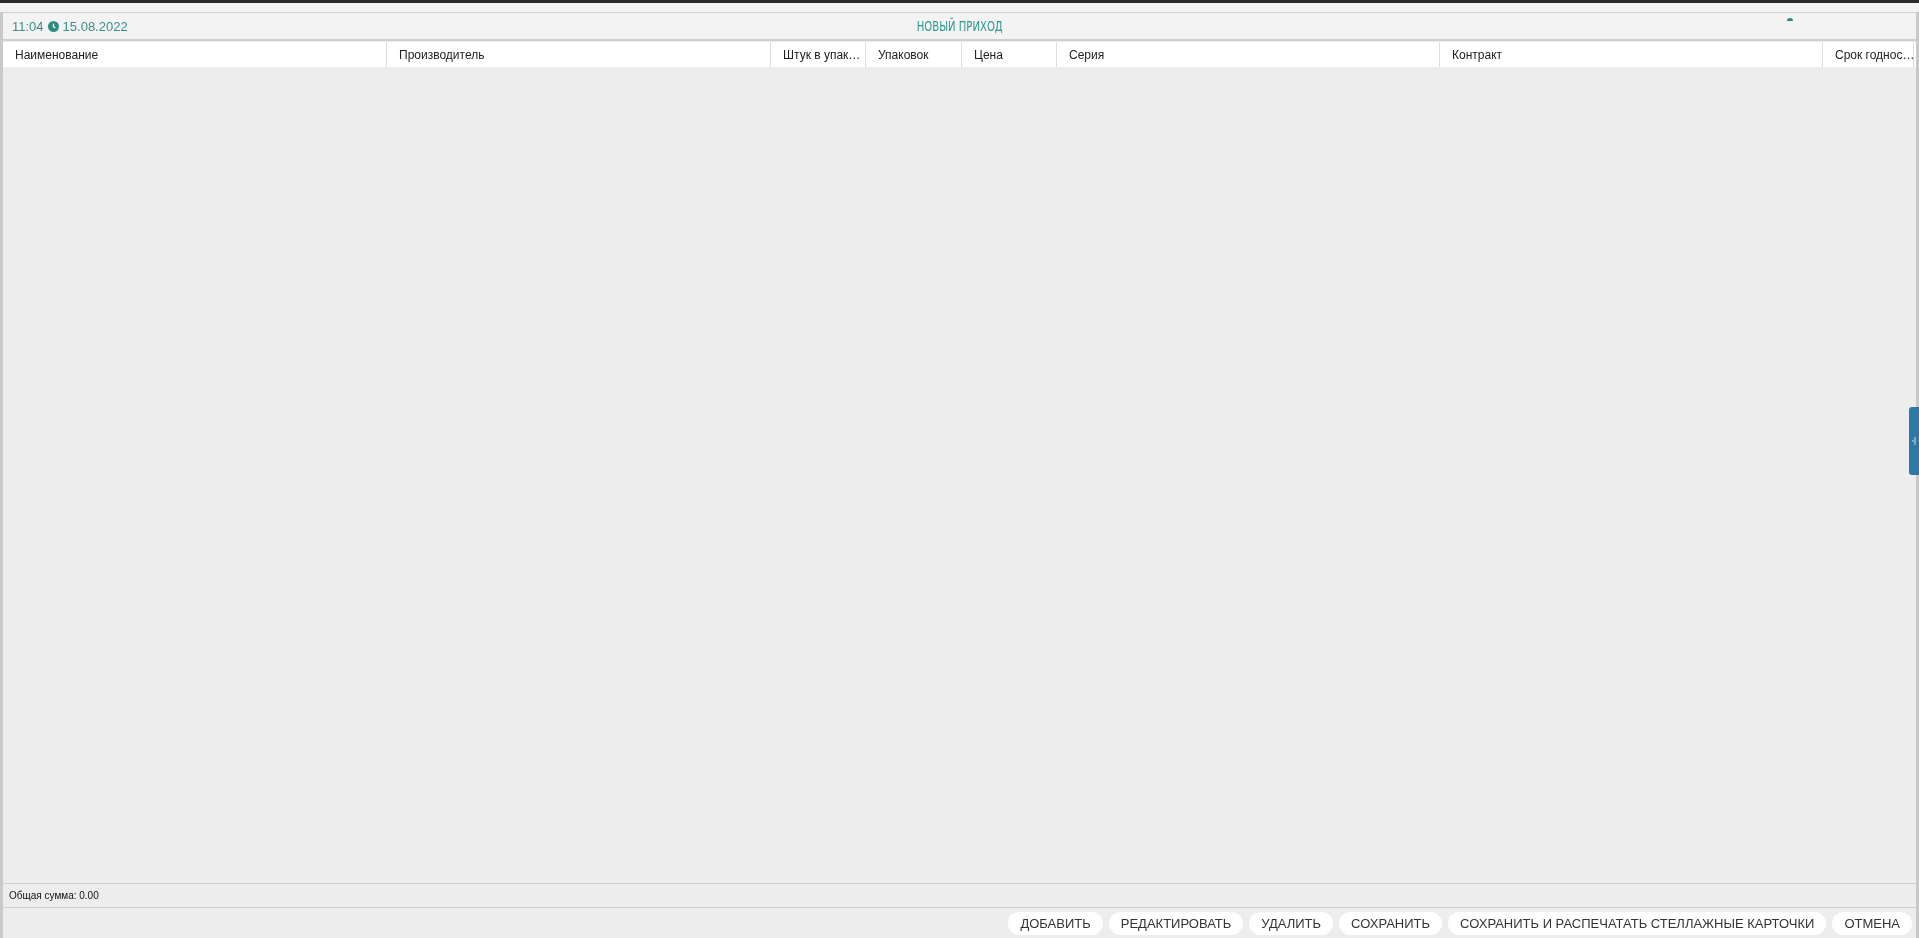  Describe the element at coordinates (54, 895) in the screenshot. I see `total-sum-text: Общая сумма: 0.00` at that location.